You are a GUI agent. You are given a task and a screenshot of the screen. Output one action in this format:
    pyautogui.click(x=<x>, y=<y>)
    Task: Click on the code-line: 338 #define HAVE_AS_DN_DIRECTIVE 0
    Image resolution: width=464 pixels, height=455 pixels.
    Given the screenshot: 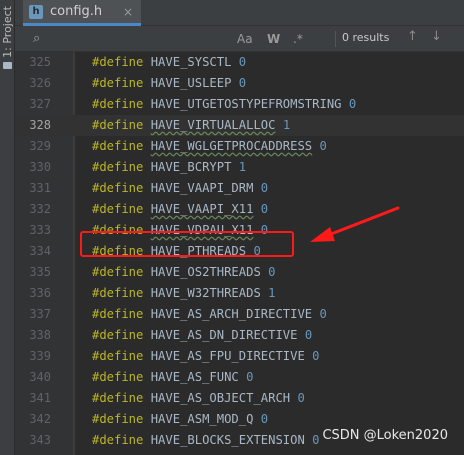 What is the action you would take?
    pyautogui.click(x=239, y=335)
    